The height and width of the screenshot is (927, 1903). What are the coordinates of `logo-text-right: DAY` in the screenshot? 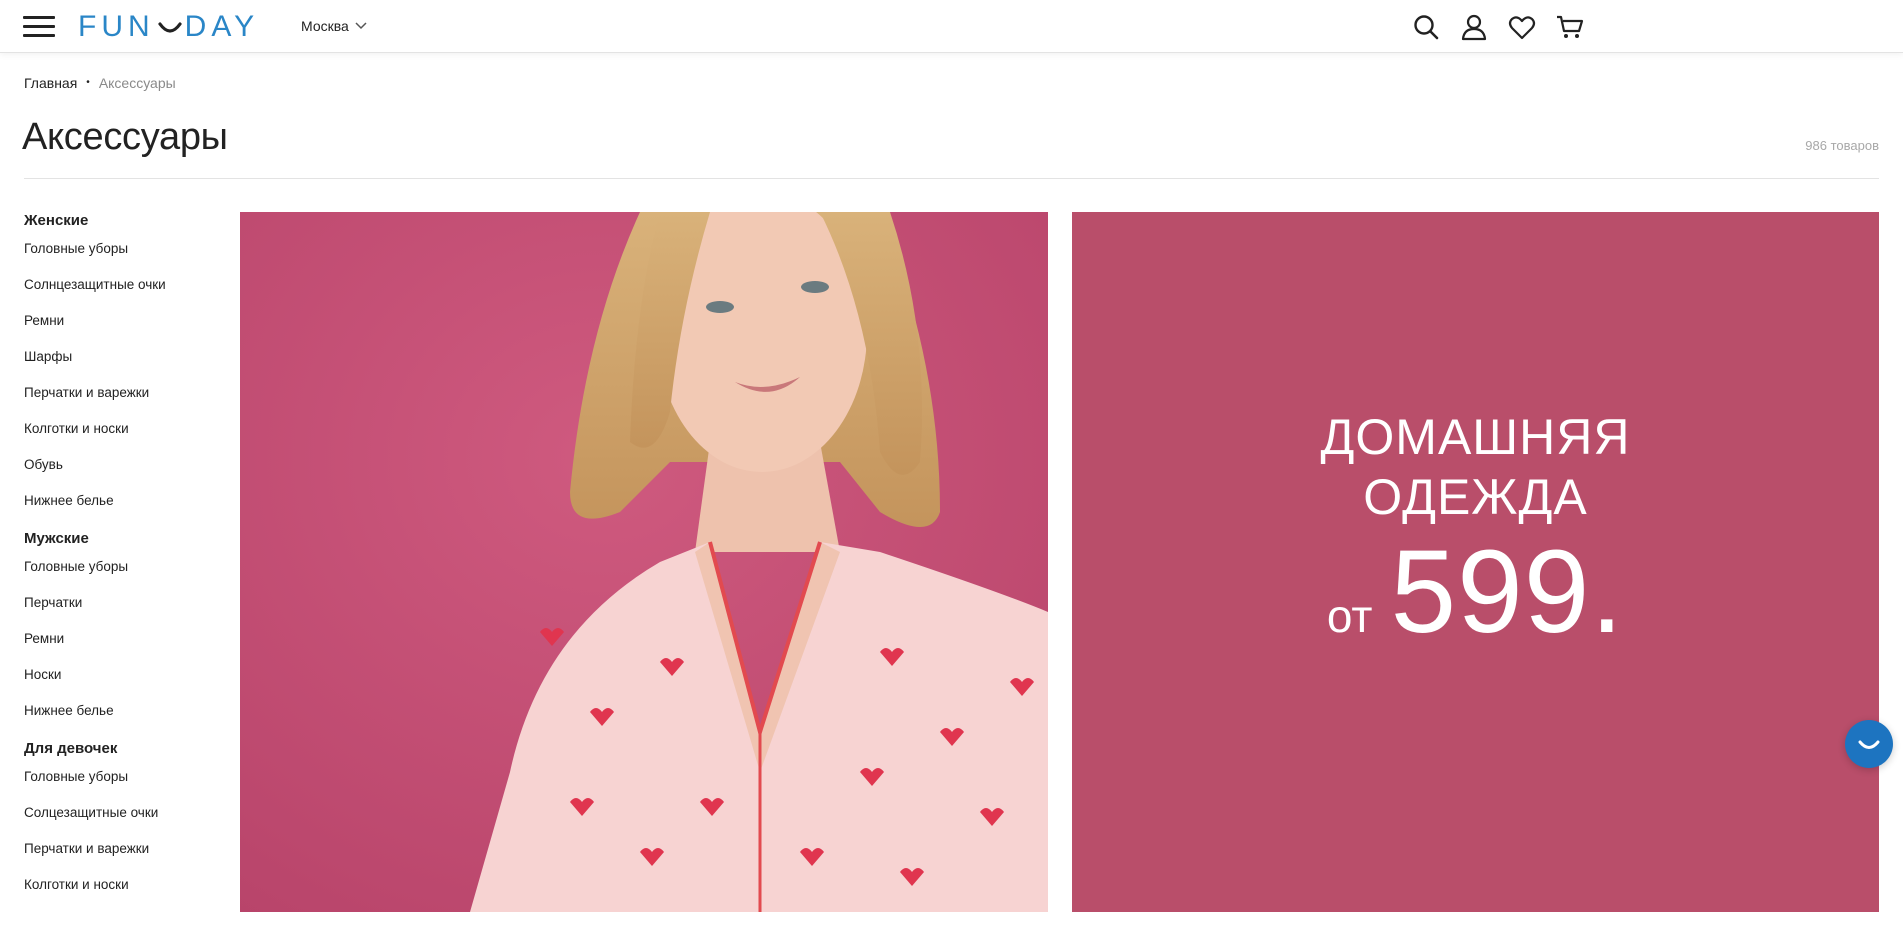 It's located at (222, 26).